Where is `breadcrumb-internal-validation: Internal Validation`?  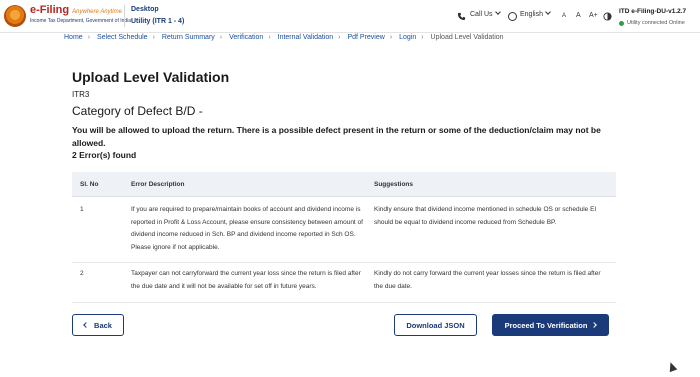 breadcrumb-internal-validation: Internal Validation is located at coordinates (306, 37).